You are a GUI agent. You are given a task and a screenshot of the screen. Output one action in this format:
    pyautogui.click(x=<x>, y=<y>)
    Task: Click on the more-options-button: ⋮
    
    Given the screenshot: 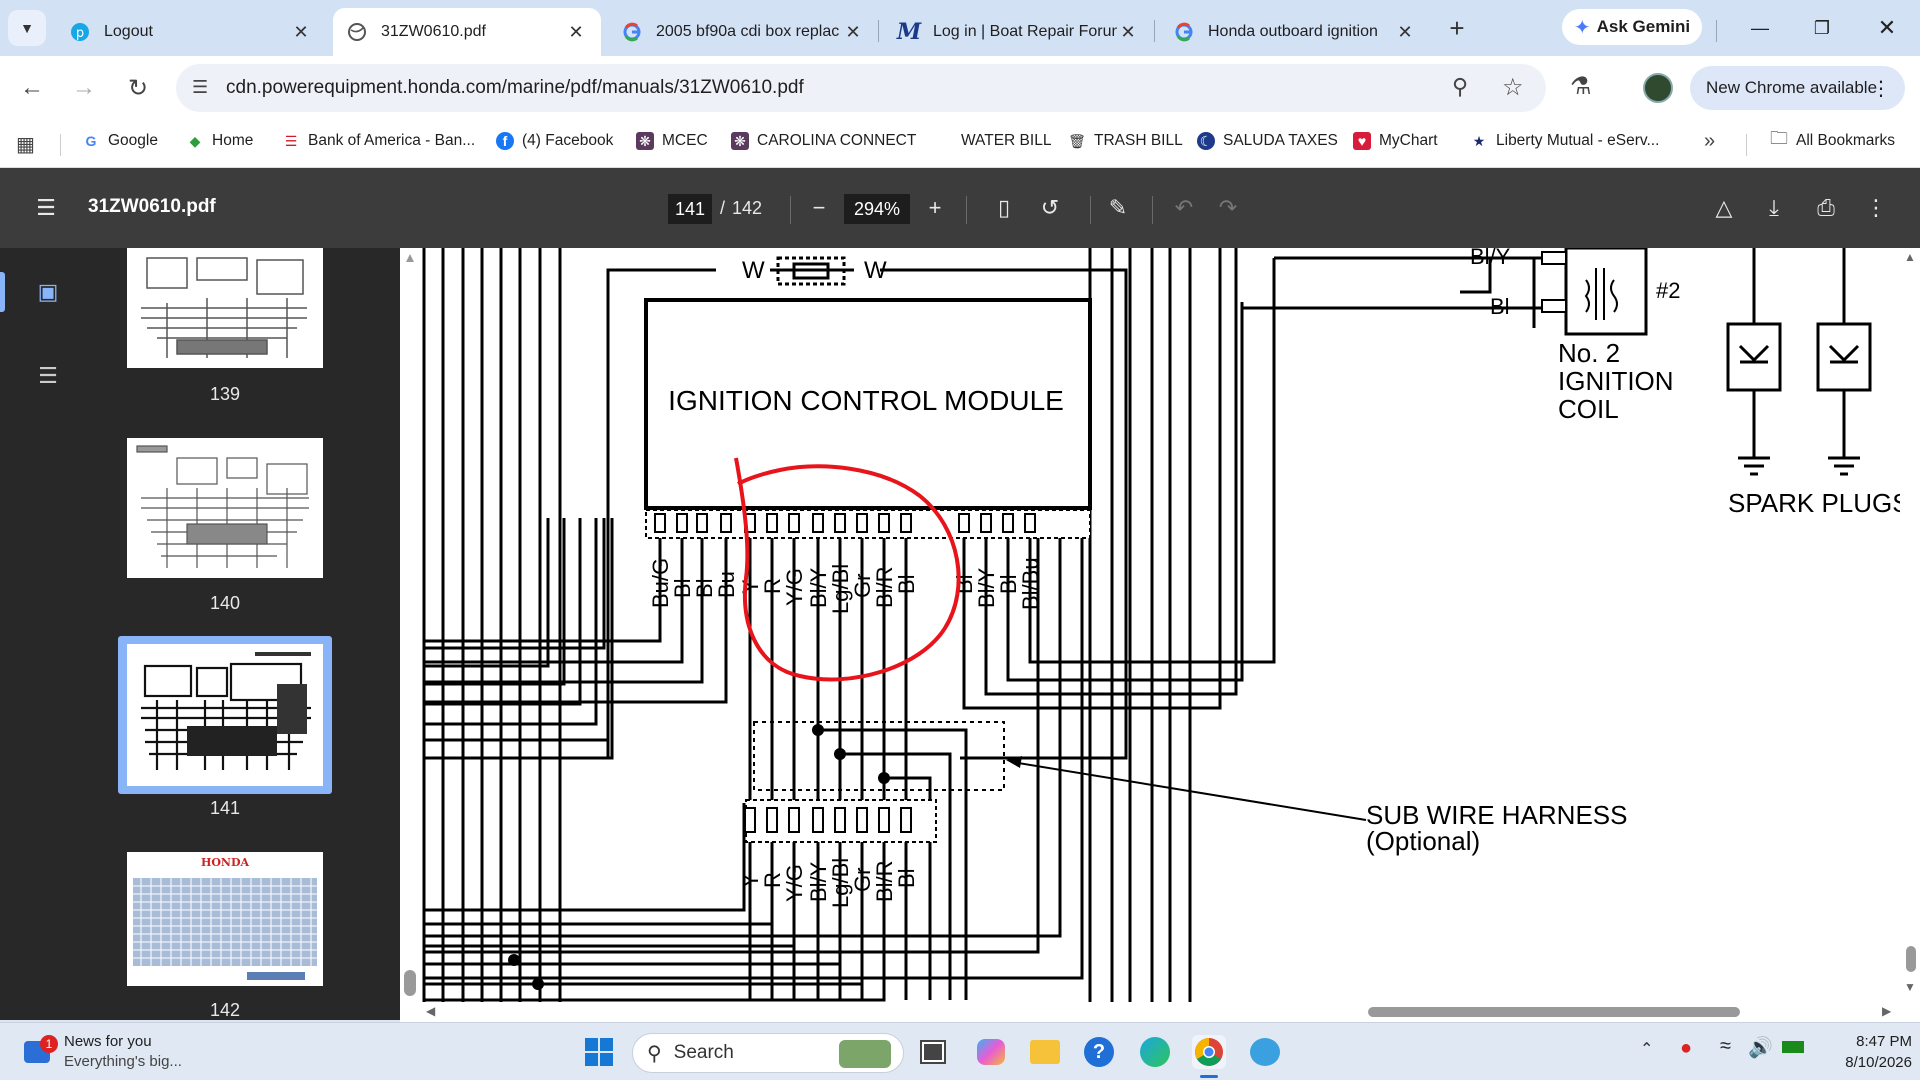 What is the action you would take?
    pyautogui.click(x=1876, y=208)
    